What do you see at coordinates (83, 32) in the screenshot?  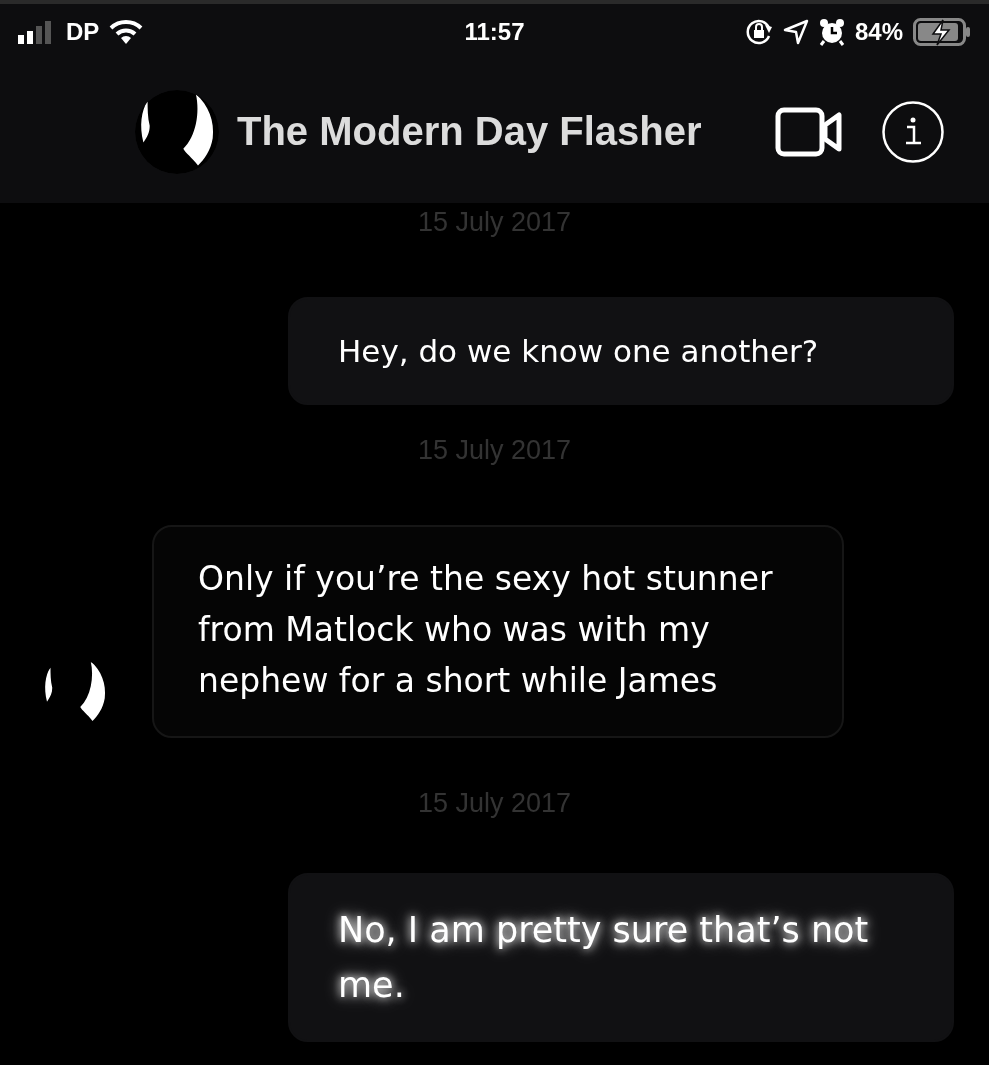 I see `carrier-name: DP` at bounding box center [83, 32].